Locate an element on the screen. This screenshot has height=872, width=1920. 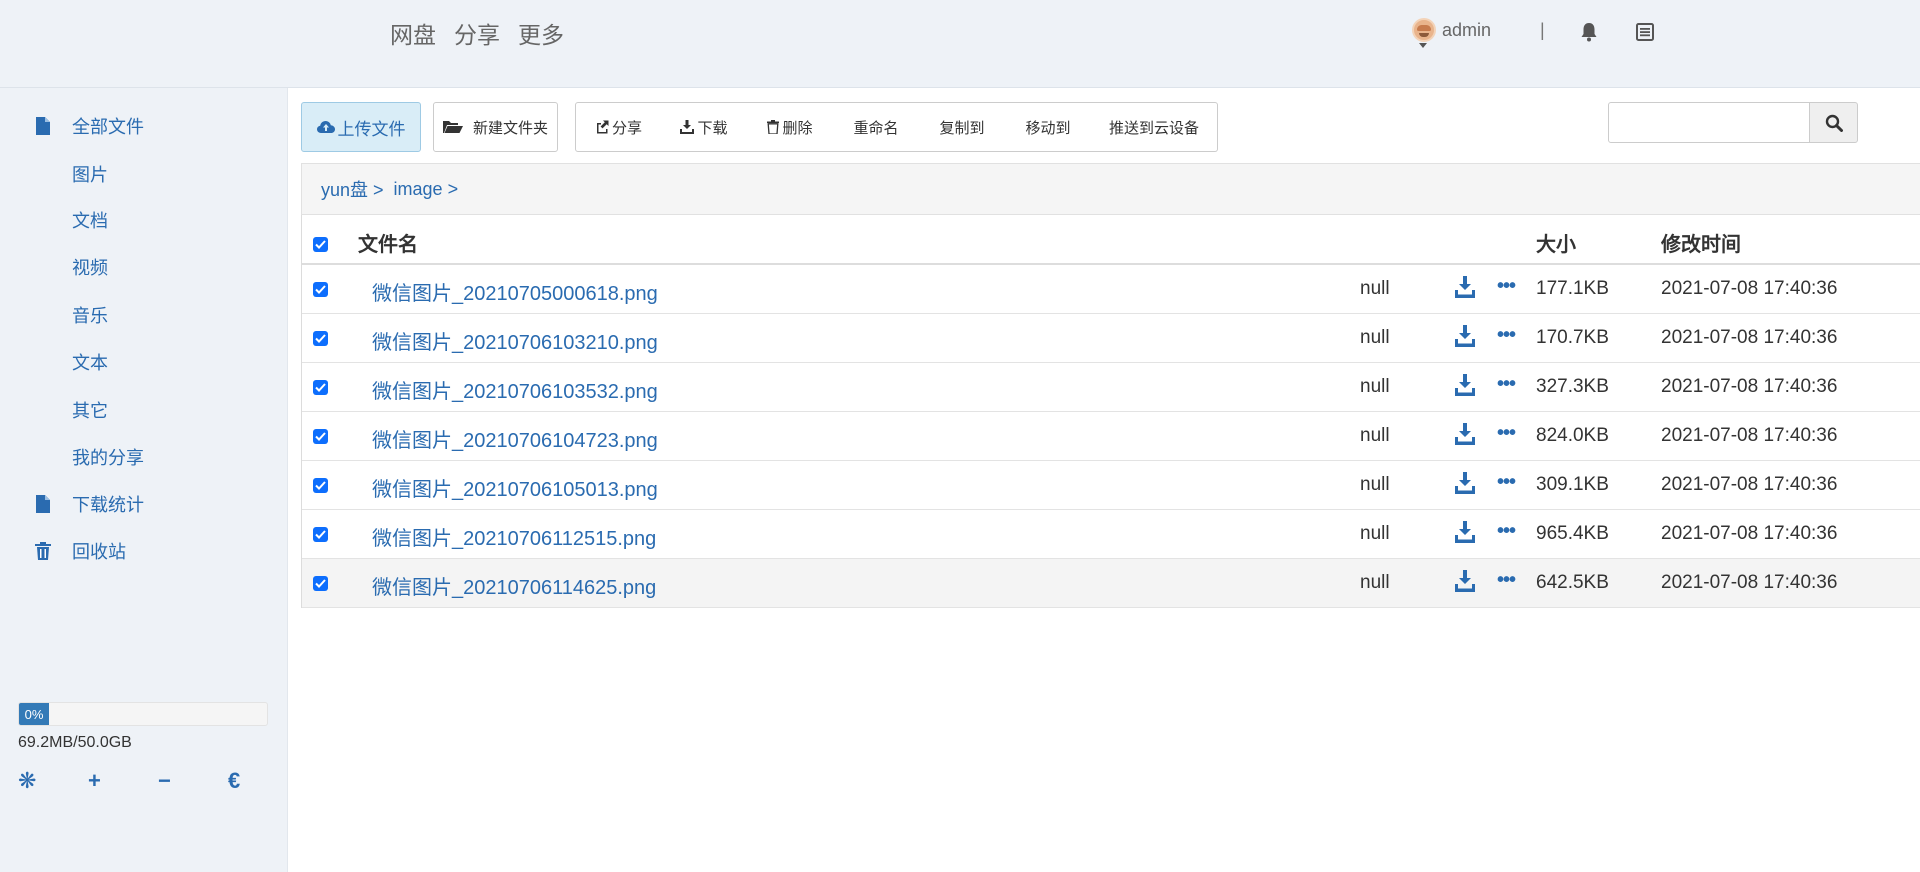
sidebar-tools: ❋ + − € is located at coordinates (158, 781).